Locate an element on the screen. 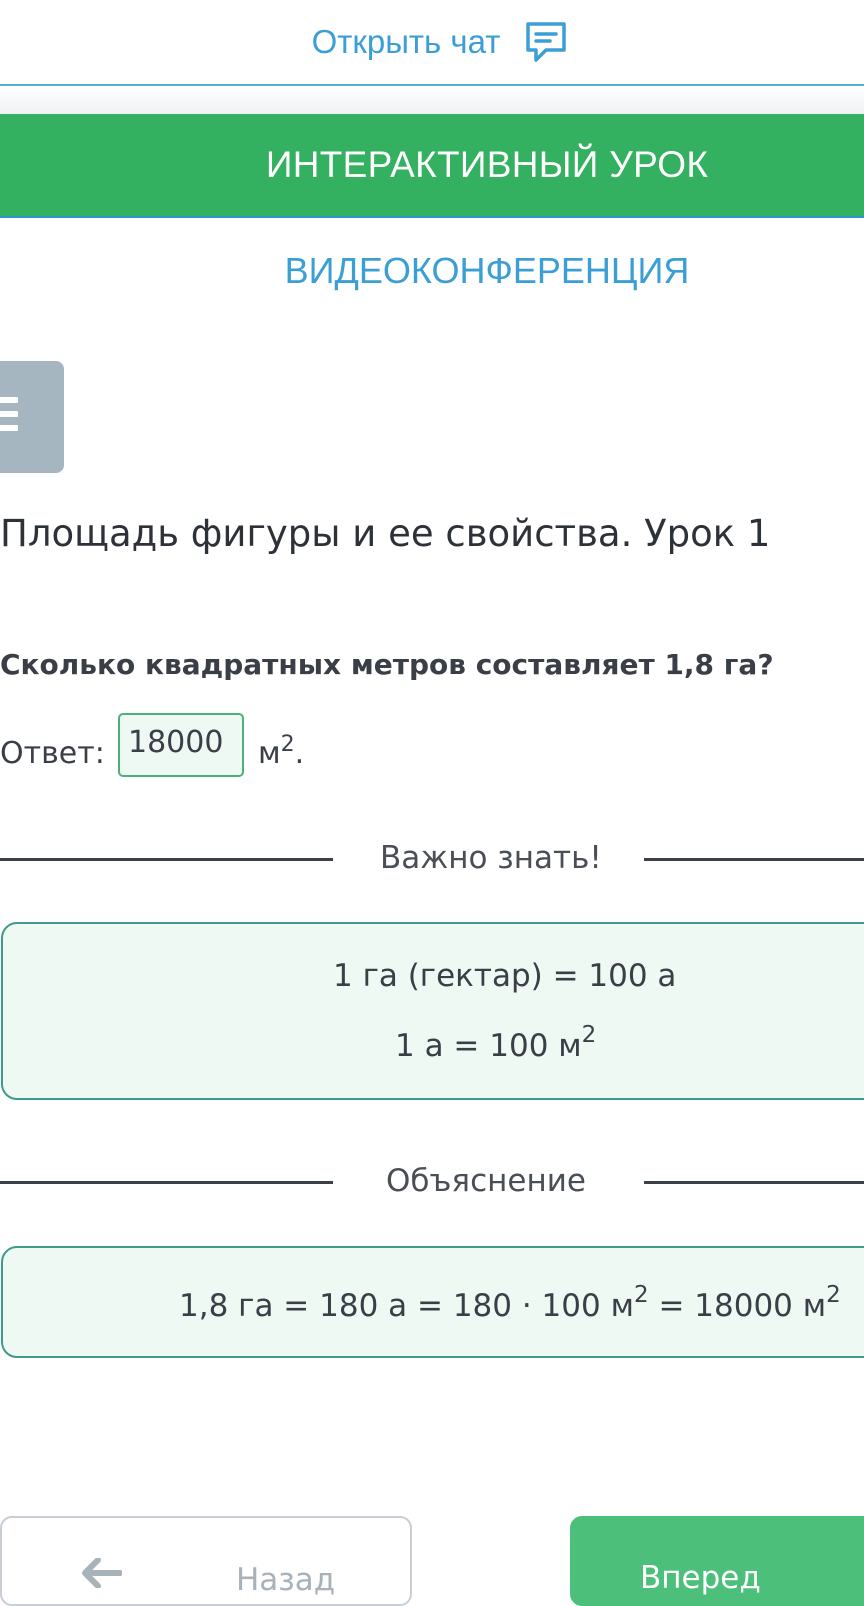  answer-input is located at coordinates (181, 745).